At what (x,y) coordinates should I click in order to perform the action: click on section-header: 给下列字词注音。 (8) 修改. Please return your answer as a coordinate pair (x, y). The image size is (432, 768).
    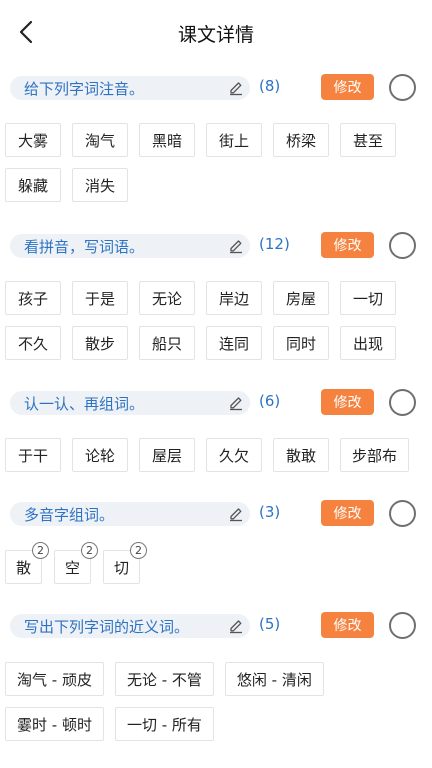
    Looking at the image, I should click on (216, 89).